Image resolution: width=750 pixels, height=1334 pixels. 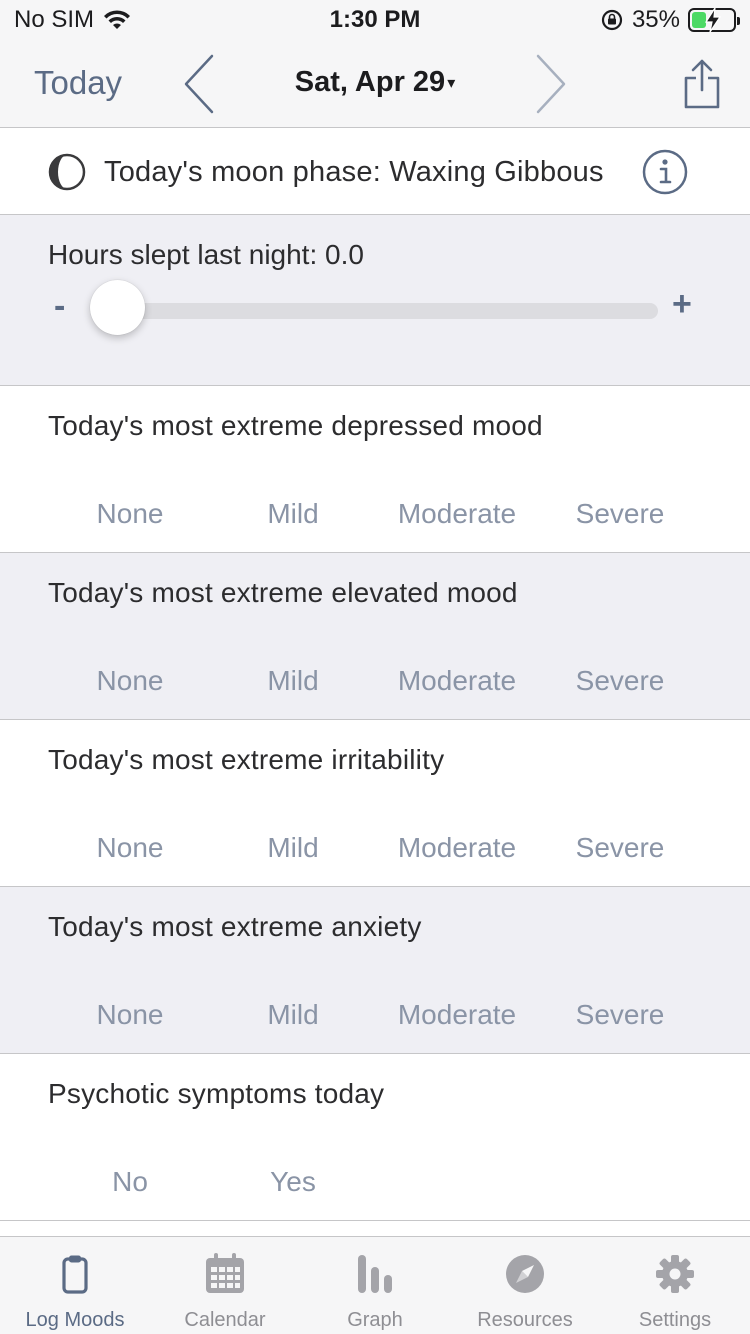 I want to click on question-row-psychotic-symptoms: Psychotic symptoms today No Yes, so click(x=375, y=1137).